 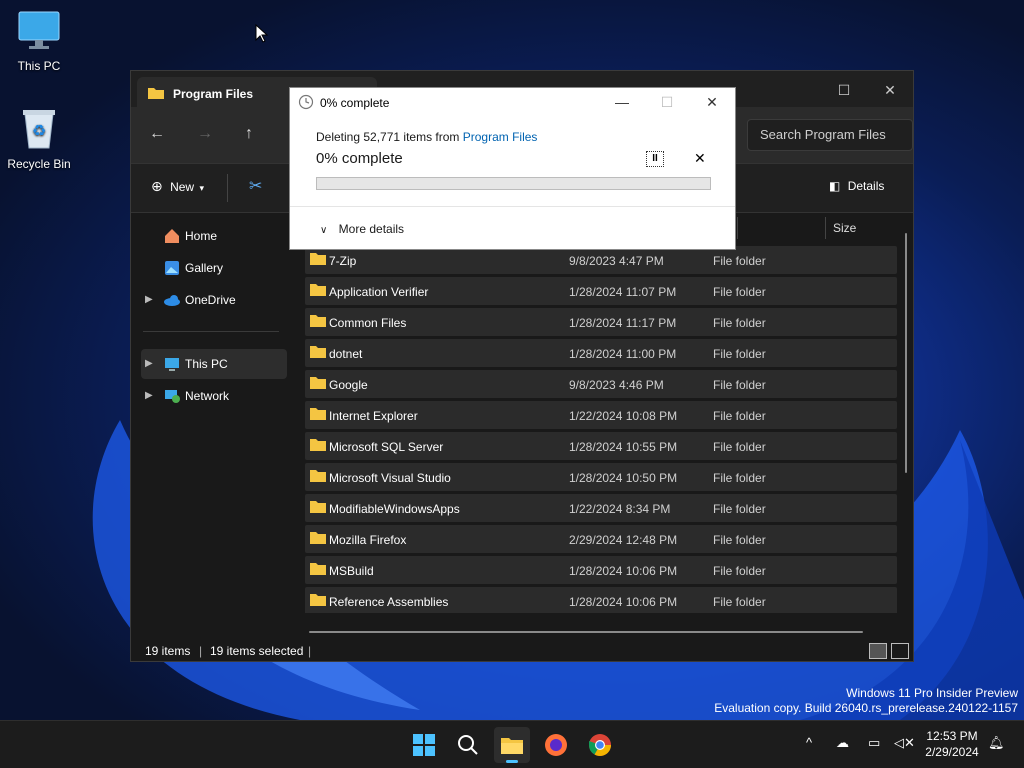 I want to click on desktop-icon-this-pc: This PC, so click(x=39, y=41).